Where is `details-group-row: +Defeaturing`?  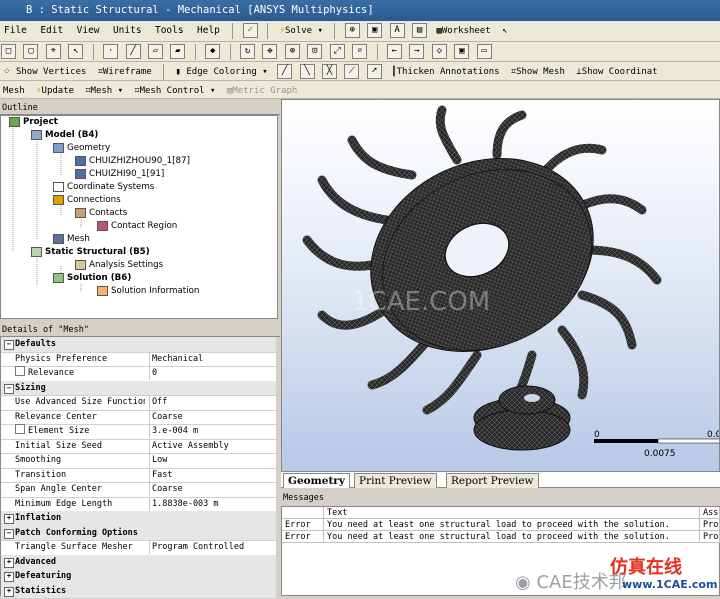
details-group-row: +Defeaturing is located at coordinates (138, 577).